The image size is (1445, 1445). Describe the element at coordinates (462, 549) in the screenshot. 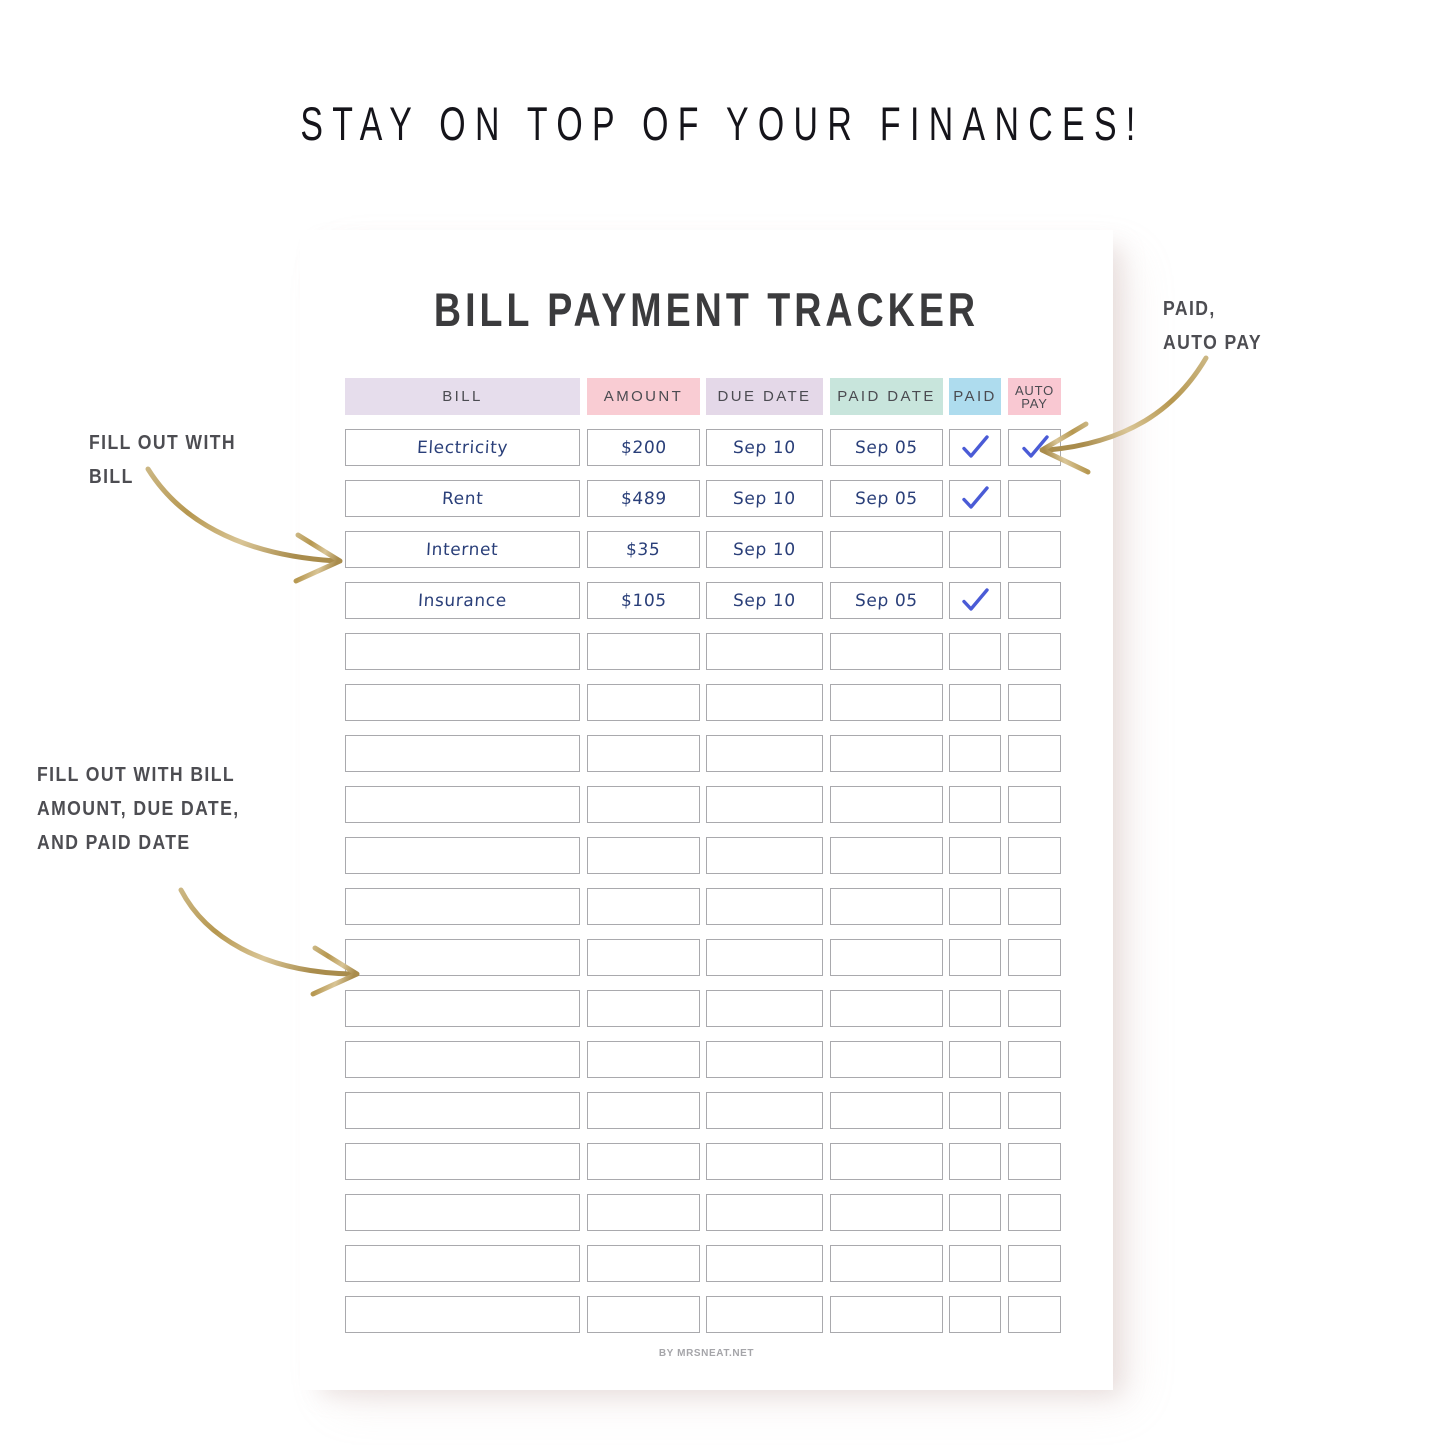

I see `cell-bill: Internet` at that location.